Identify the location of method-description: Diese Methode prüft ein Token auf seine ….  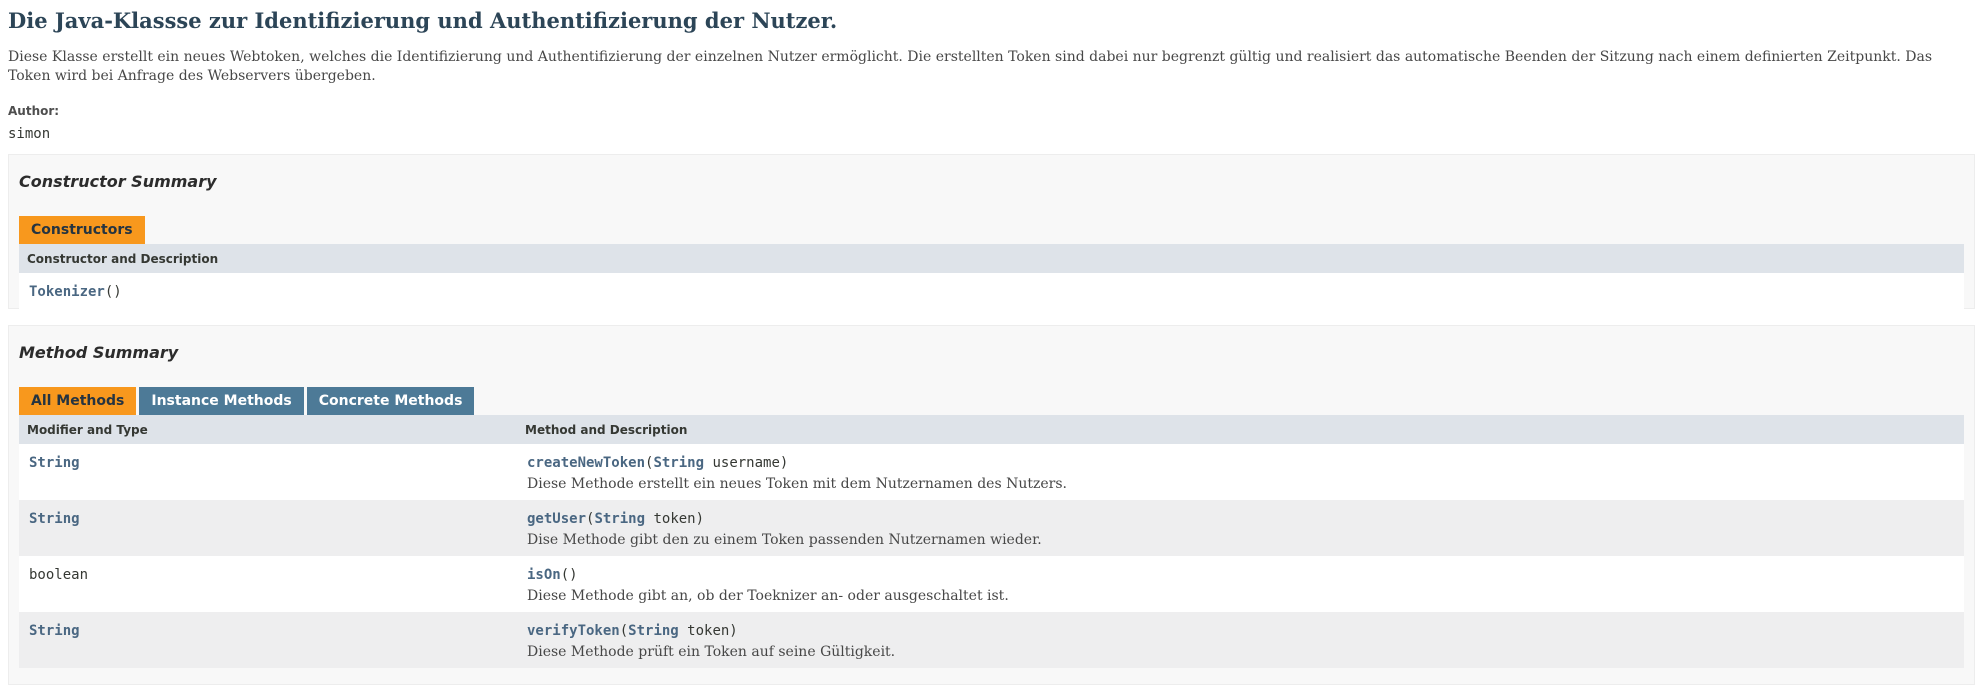
(711, 652).